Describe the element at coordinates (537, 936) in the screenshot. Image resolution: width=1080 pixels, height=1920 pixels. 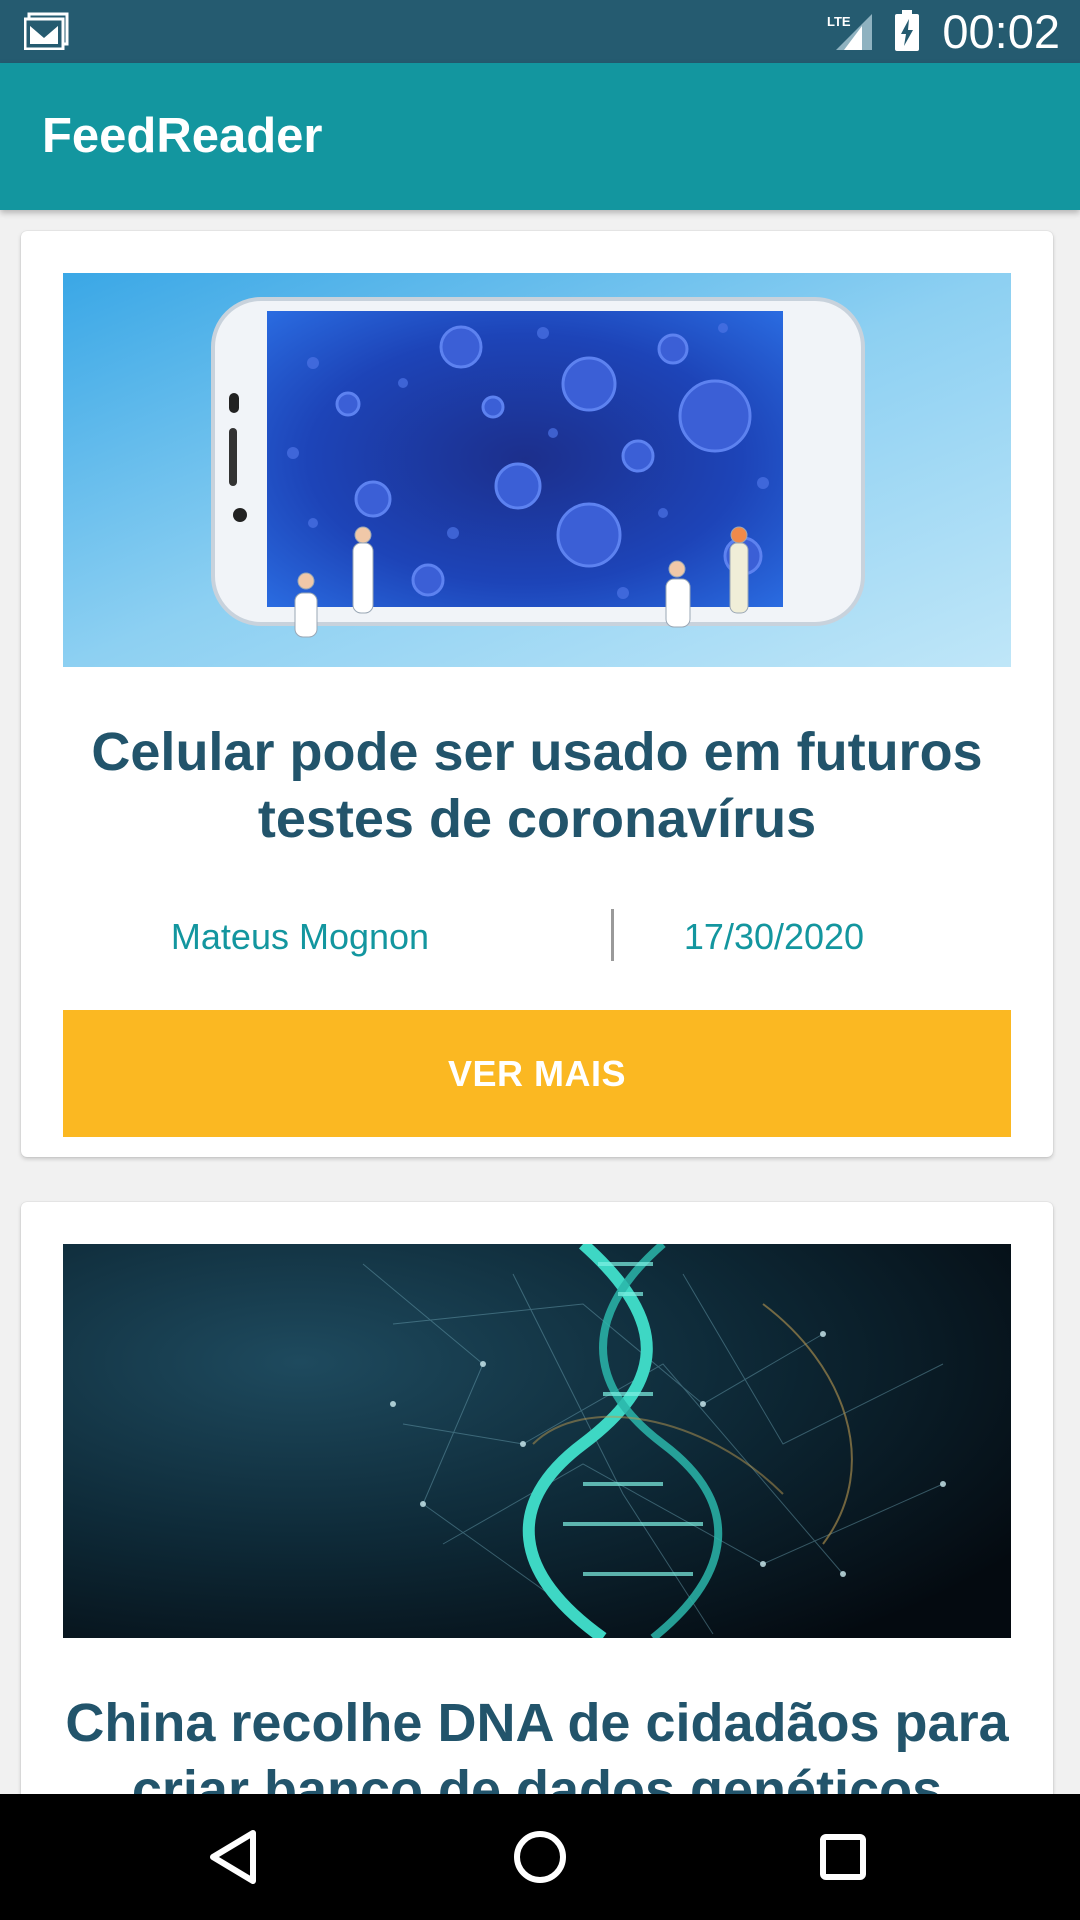
I see `article-meta: Mateus Mognon 17/30/2020` at that location.